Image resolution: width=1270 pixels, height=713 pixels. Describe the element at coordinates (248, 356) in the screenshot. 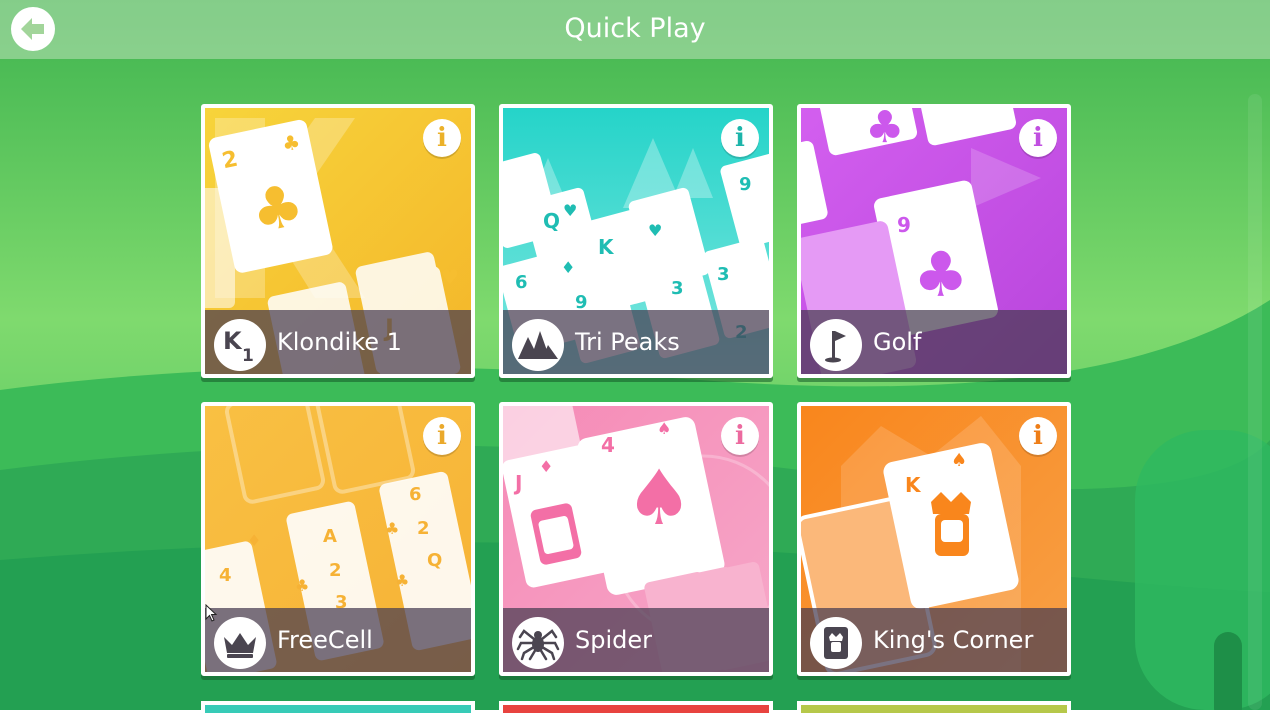

I see `svg-text: 1` at that location.